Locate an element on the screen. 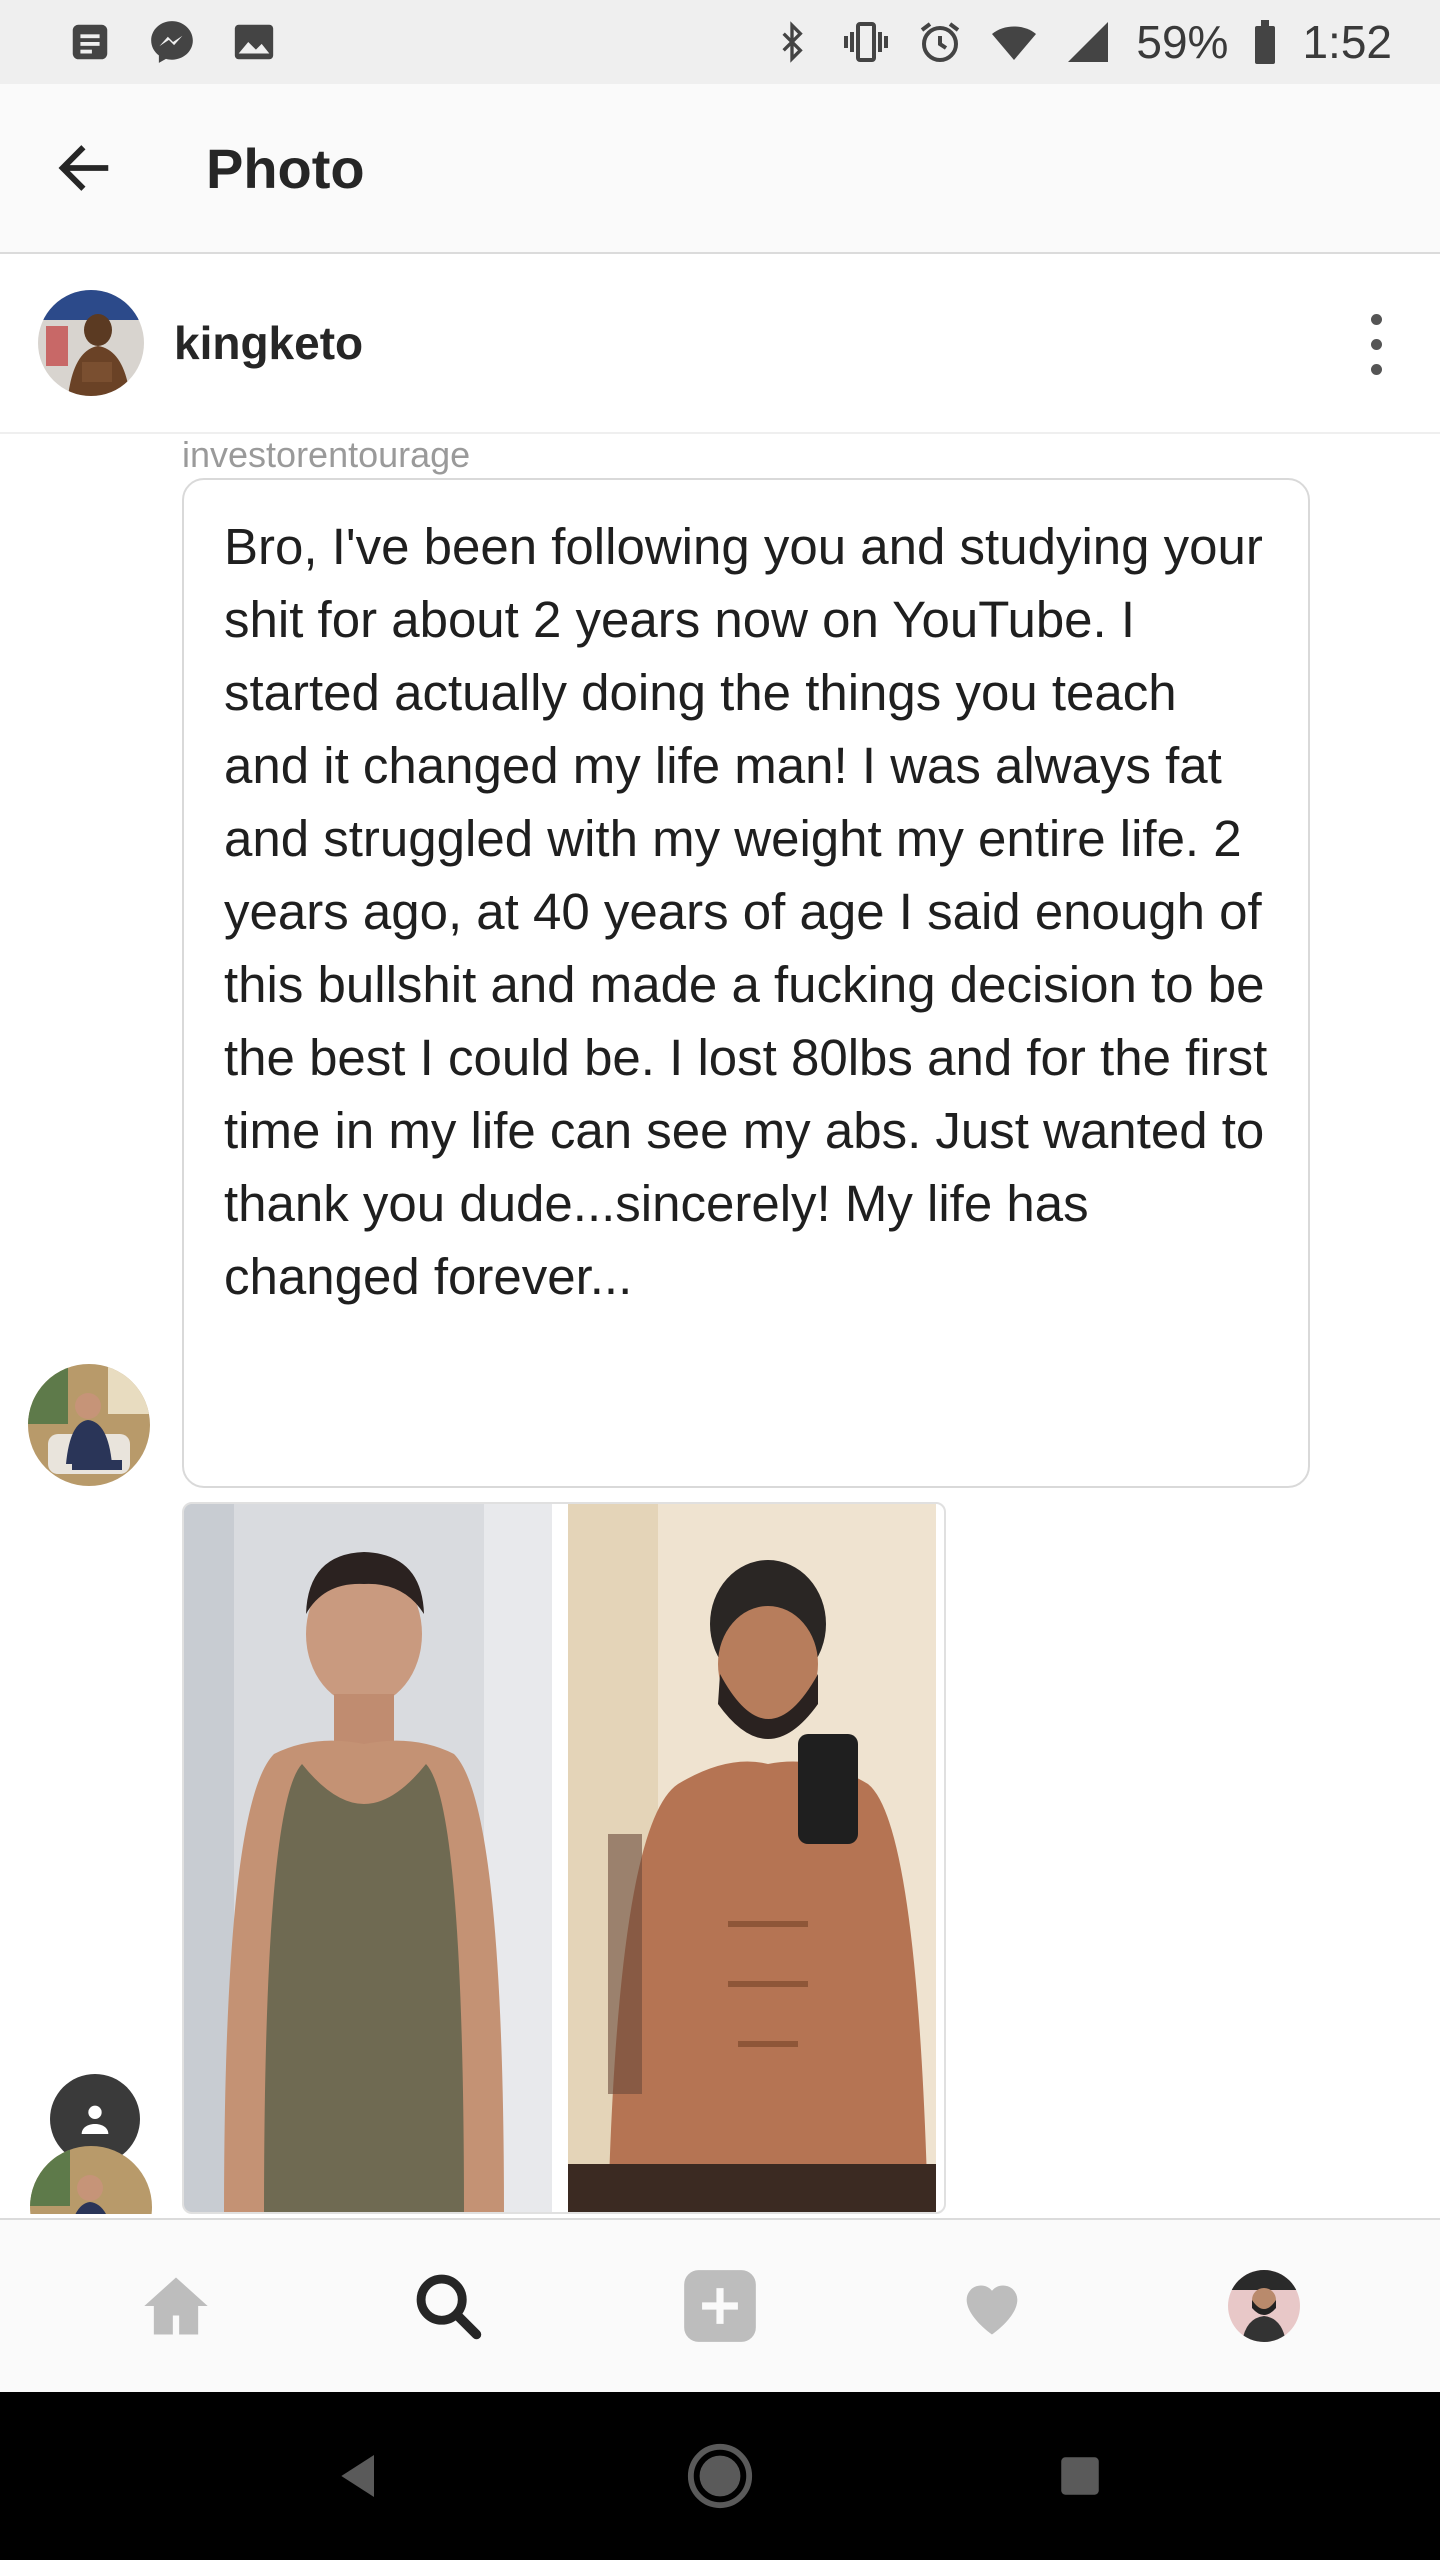 Image resolution: width=1440 pixels, height=2560 pixels. home-circle-icon is located at coordinates (720, 2476).